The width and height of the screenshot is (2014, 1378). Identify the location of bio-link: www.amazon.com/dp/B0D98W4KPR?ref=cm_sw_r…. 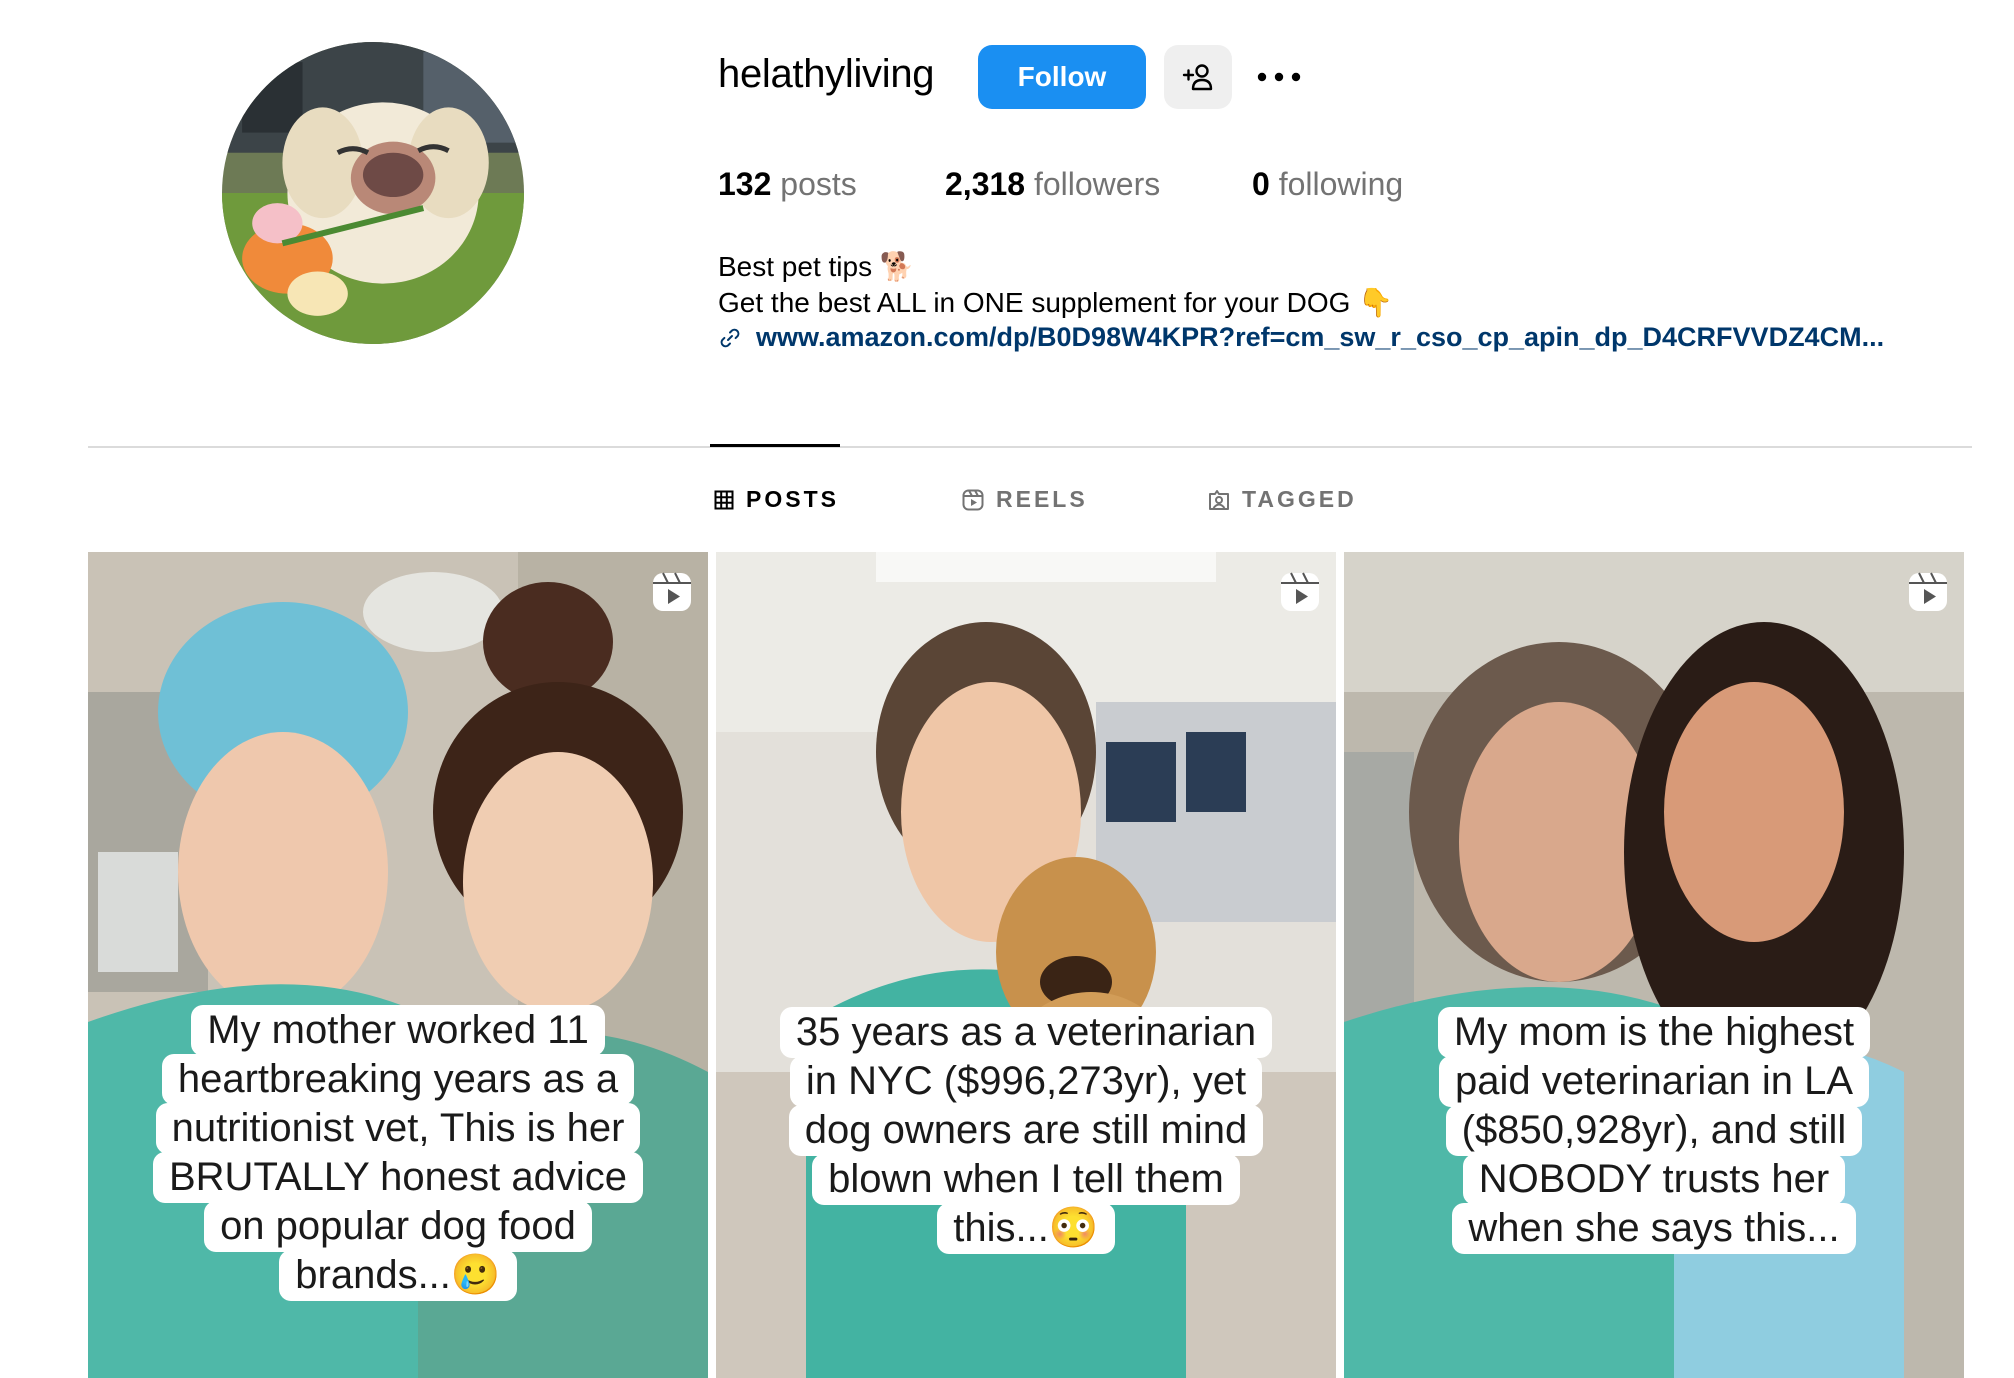
(1301, 337).